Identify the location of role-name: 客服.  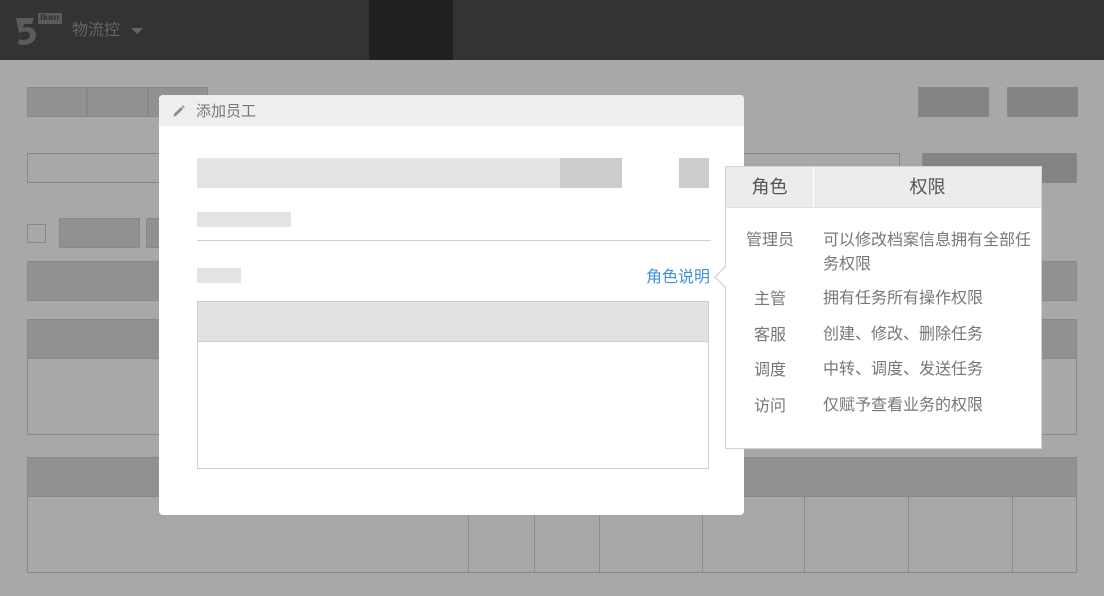
(769, 334).